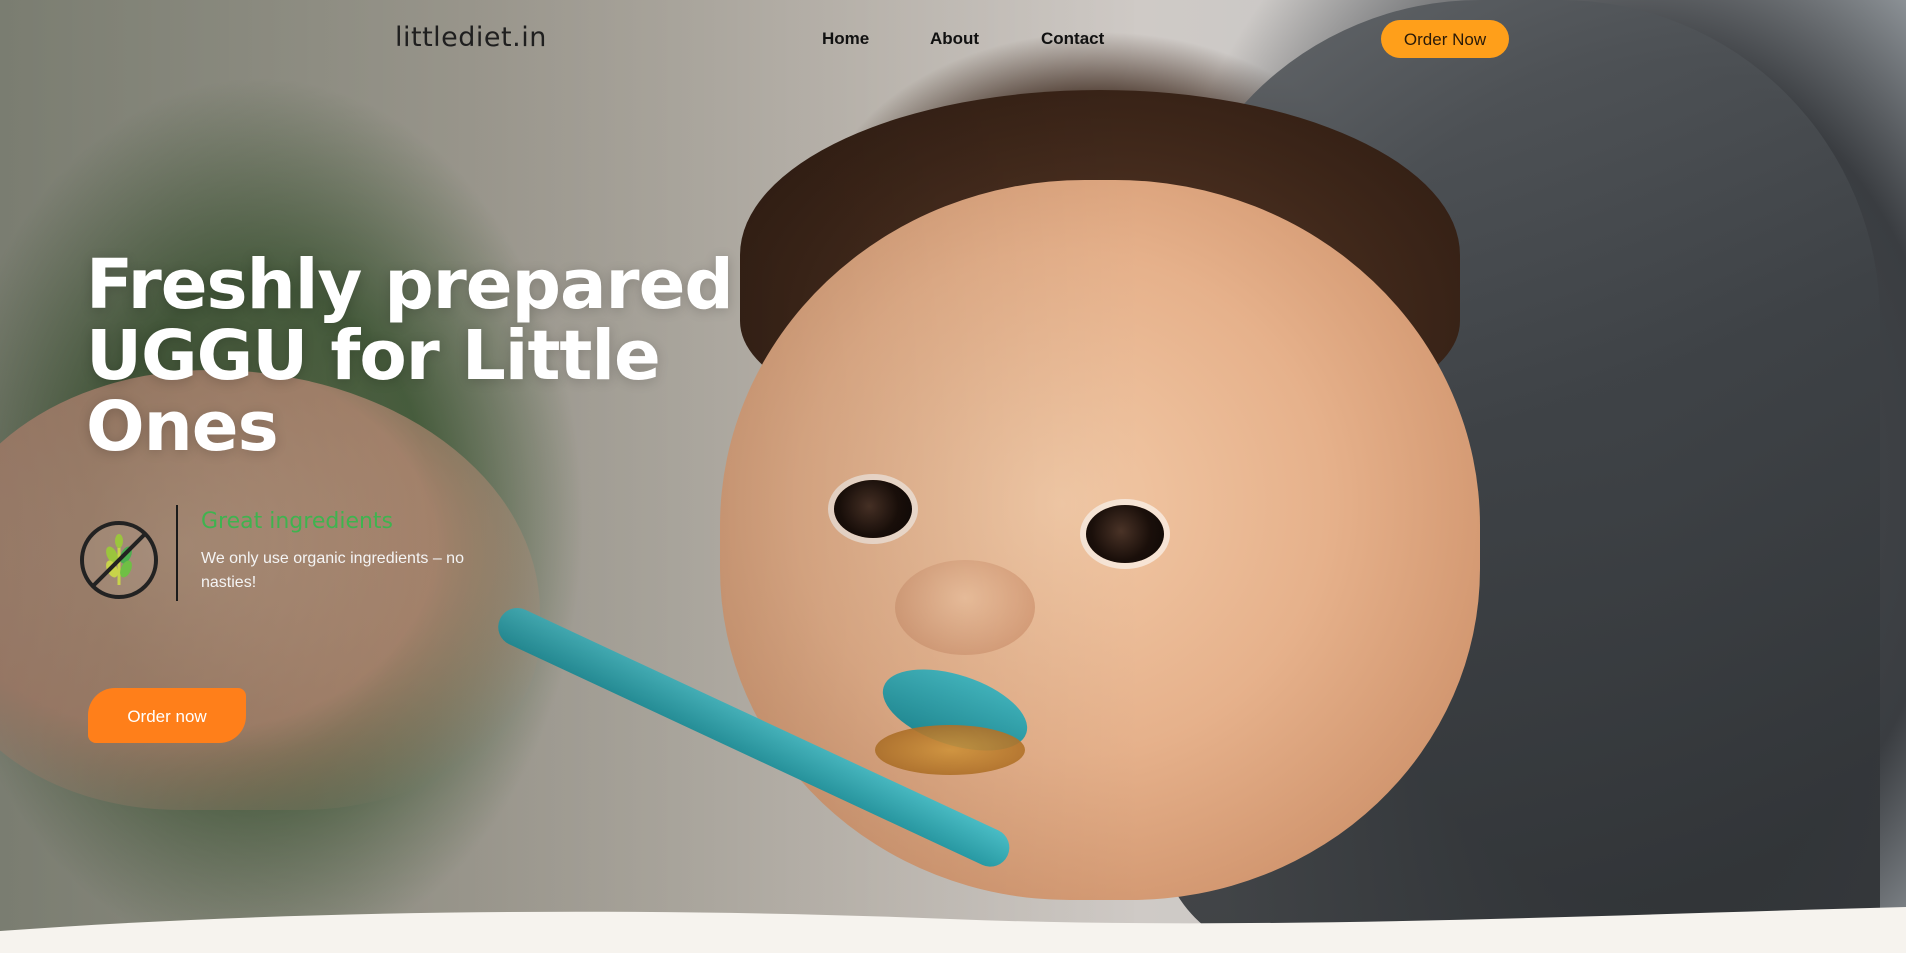 The height and width of the screenshot is (953, 1906). I want to click on headline-line-2: UGGU for Little, so click(373, 356).